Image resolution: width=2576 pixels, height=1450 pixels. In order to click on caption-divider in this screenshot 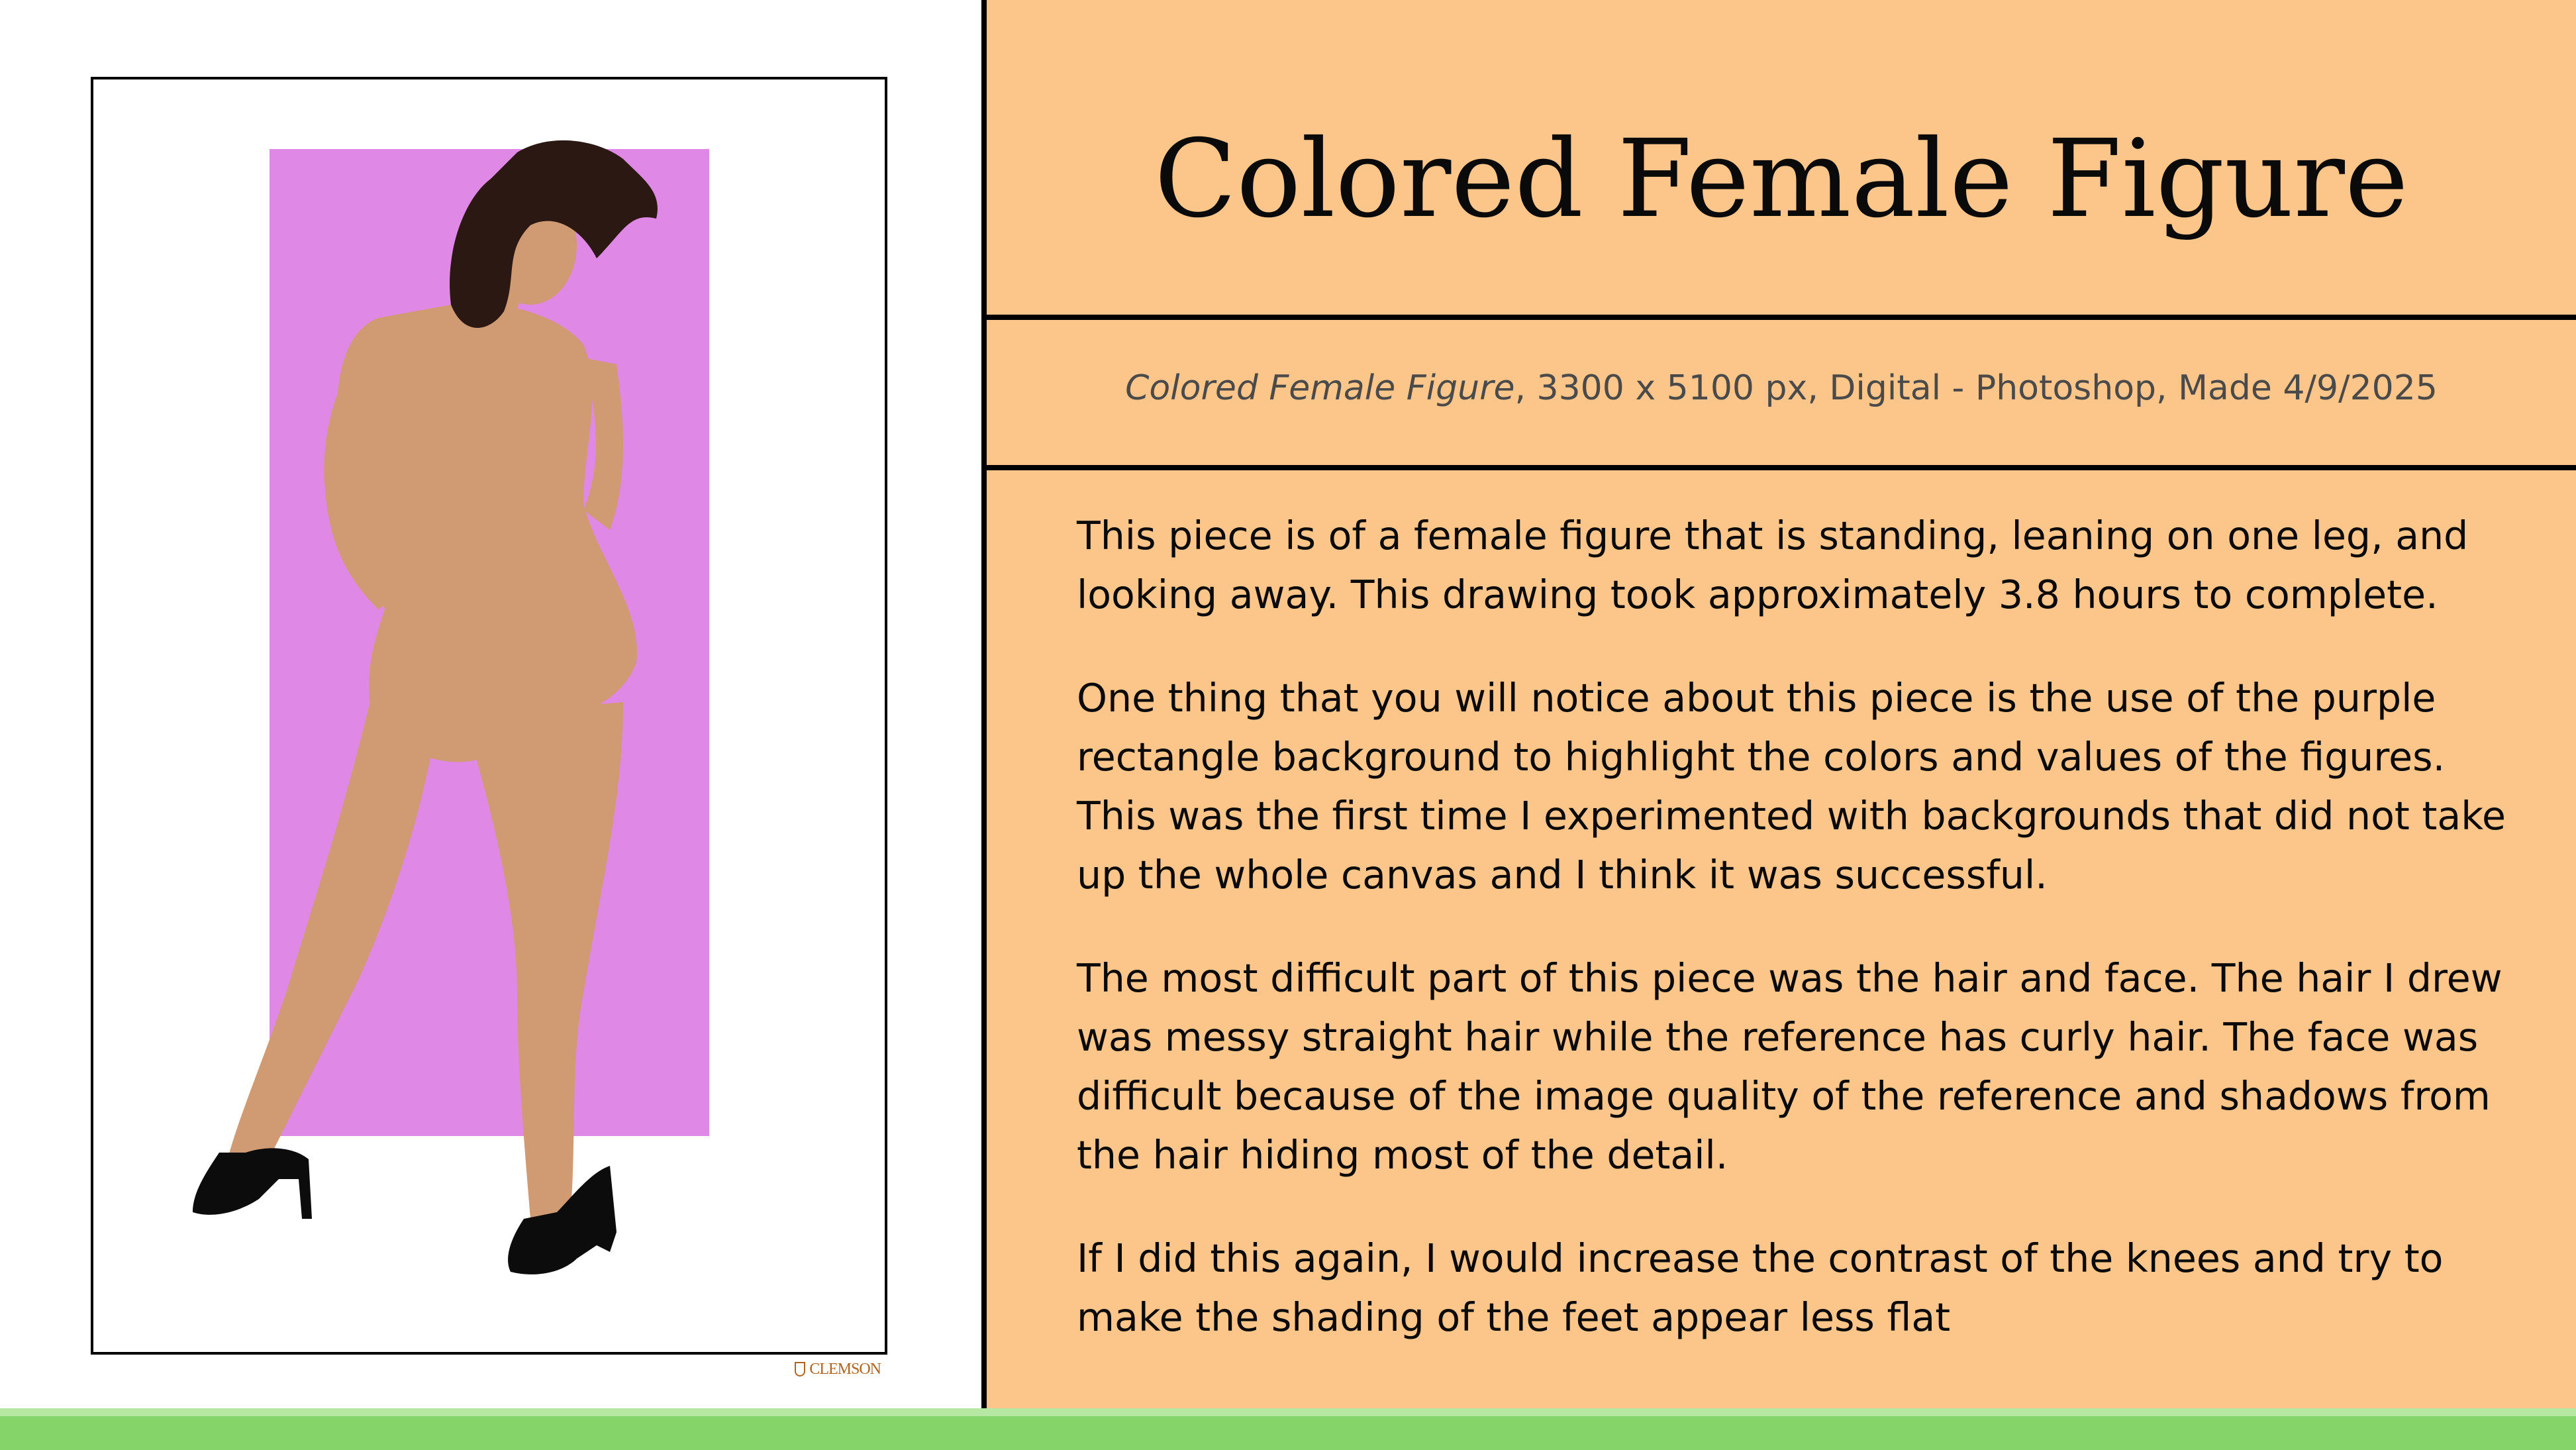, I will do `click(1781, 468)`.